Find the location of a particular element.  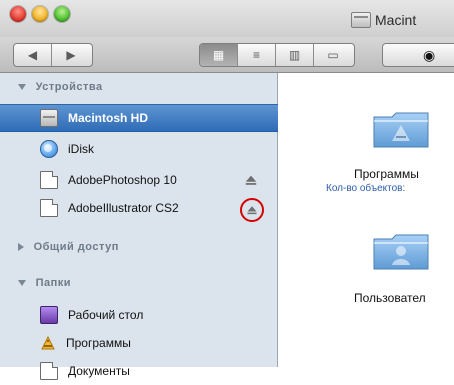

users-folder-icon is located at coordinates (401, 251).